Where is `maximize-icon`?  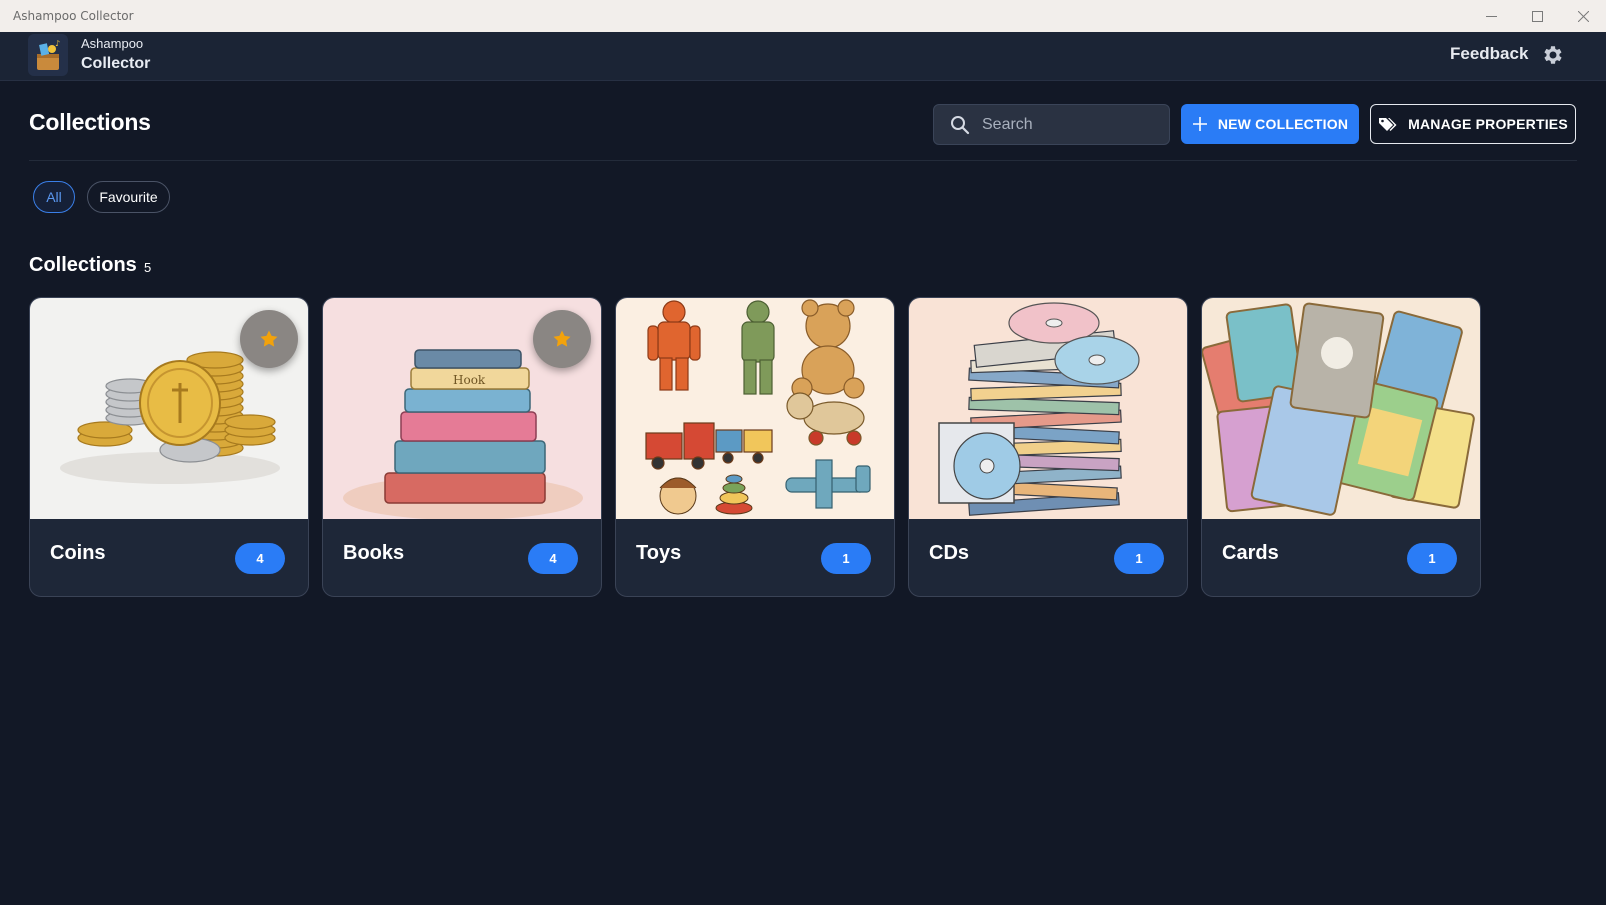
maximize-icon is located at coordinates (1537, 16).